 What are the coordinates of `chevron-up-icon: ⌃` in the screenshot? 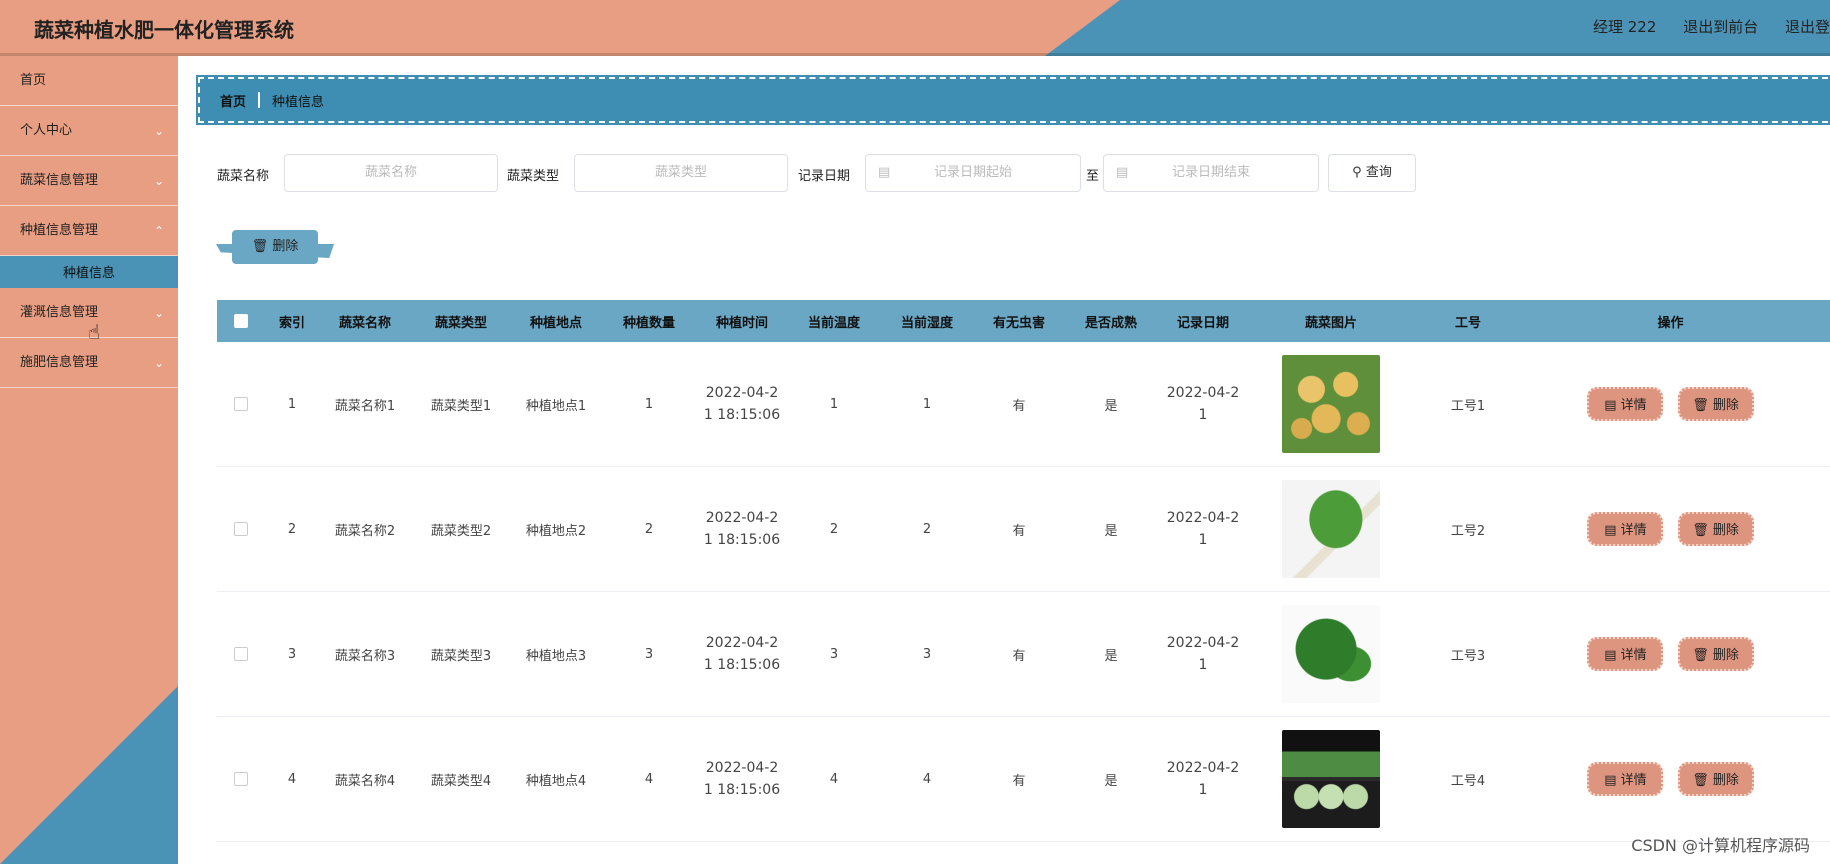 It's located at (158, 231).